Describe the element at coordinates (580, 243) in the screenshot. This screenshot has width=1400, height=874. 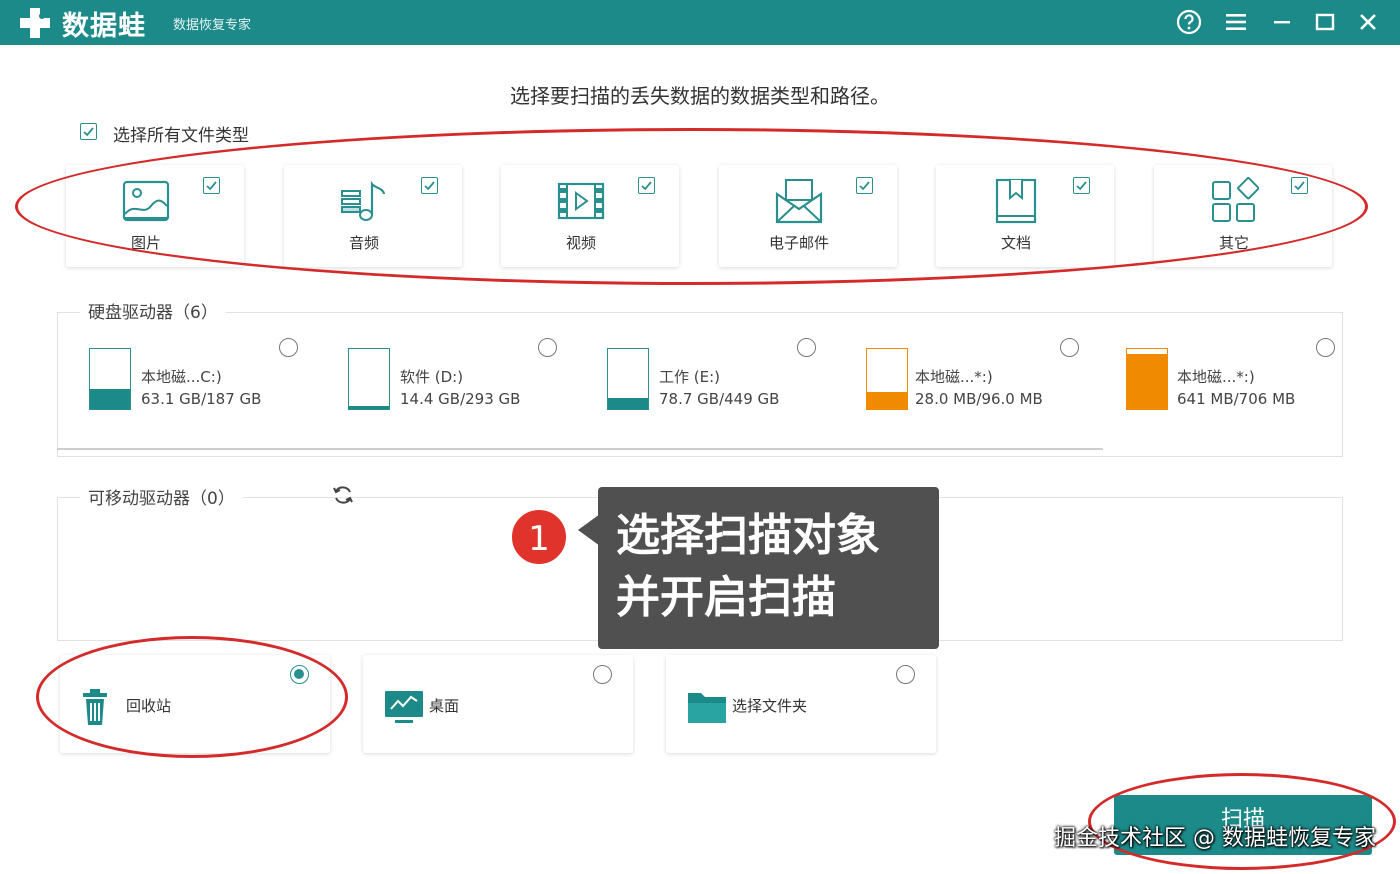
I see `file-type-label: 视频` at that location.